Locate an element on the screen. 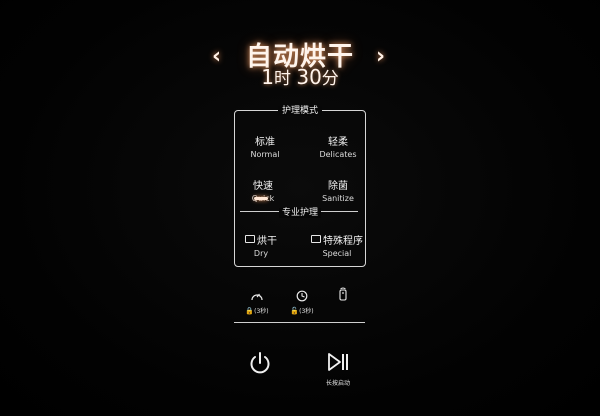 This screenshot has width=600, height=416. mode-option-quick: 快速 Quick is located at coordinates (263, 192).